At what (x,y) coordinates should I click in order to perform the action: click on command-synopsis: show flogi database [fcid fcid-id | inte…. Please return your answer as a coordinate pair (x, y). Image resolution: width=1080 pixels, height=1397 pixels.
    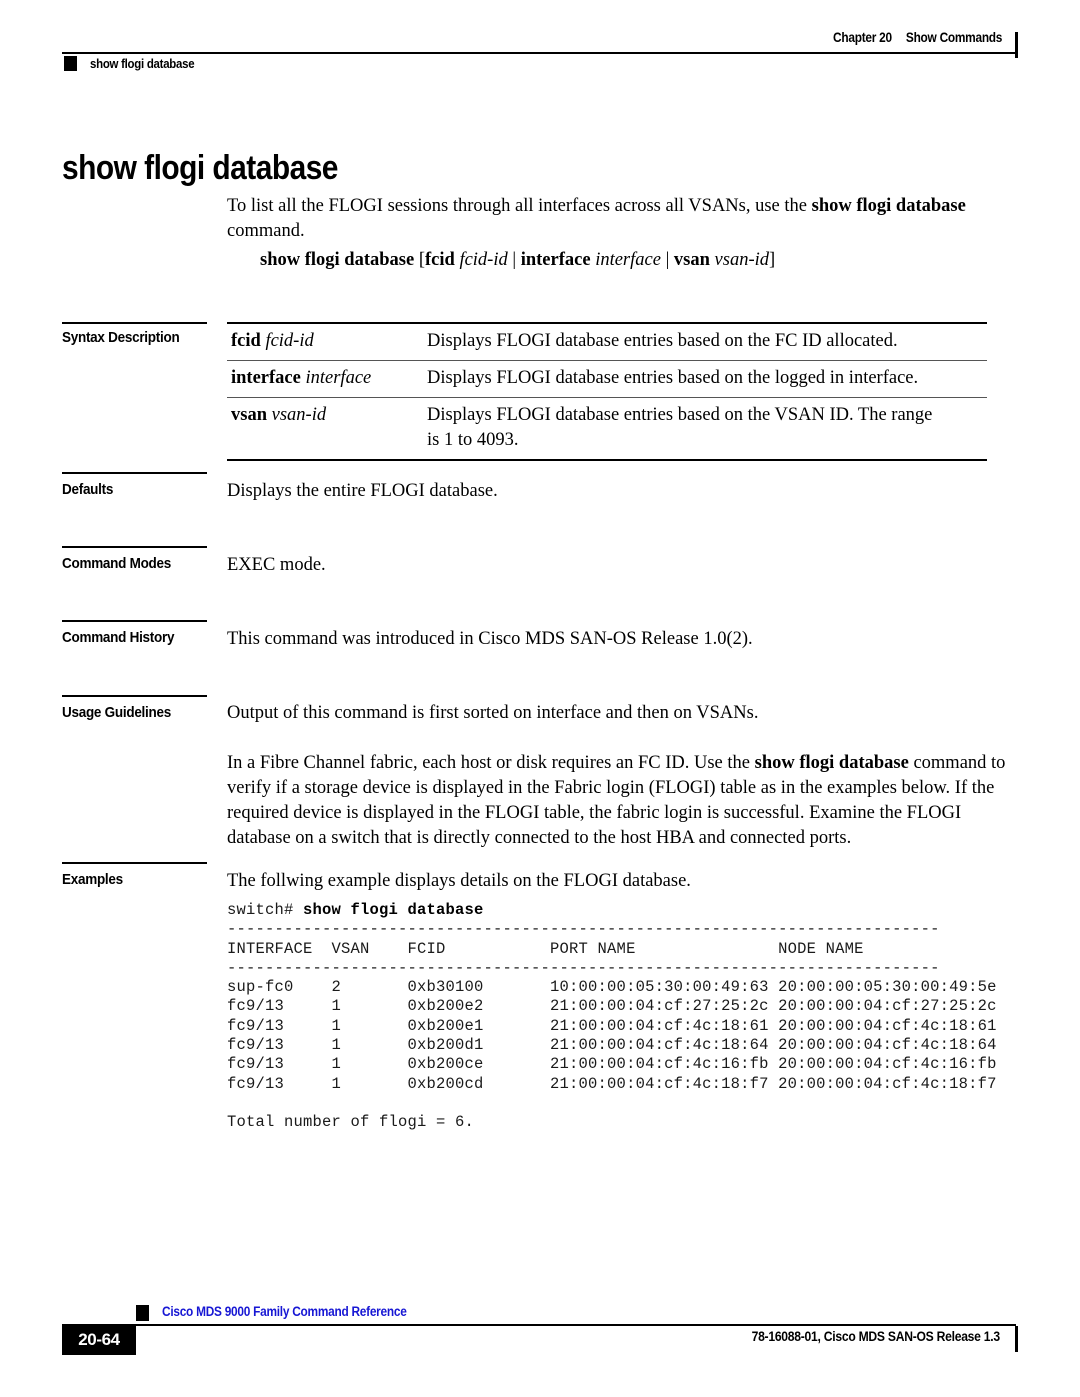
    Looking at the image, I should click on (517, 260).